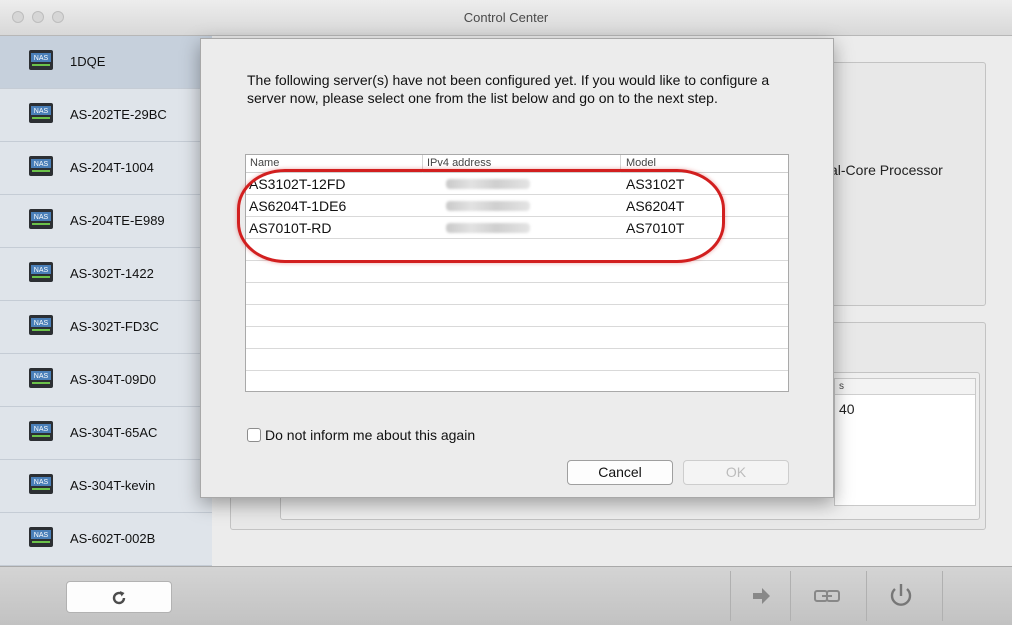 Image resolution: width=1012 pixels, height=625 pixels. What do you see at coordinates (620, 472) in the screenshot?
I see `cancel-button: Cancel` at bounding box center [620, 472].